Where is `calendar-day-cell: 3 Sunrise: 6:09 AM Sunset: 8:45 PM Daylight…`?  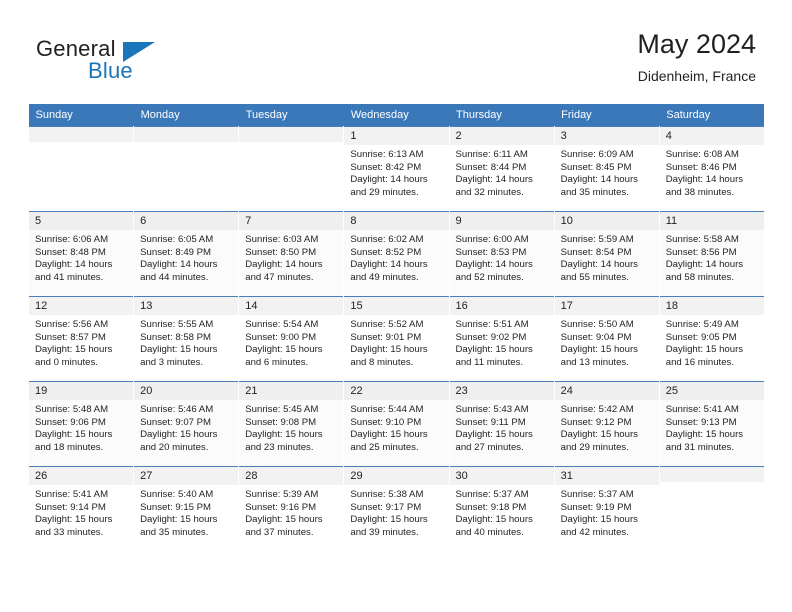
calendar-day-cell: 3 Sunrise: 6:09 AM Sunset: 8:45 PM Daylight… is located at coordinates (606, 169).